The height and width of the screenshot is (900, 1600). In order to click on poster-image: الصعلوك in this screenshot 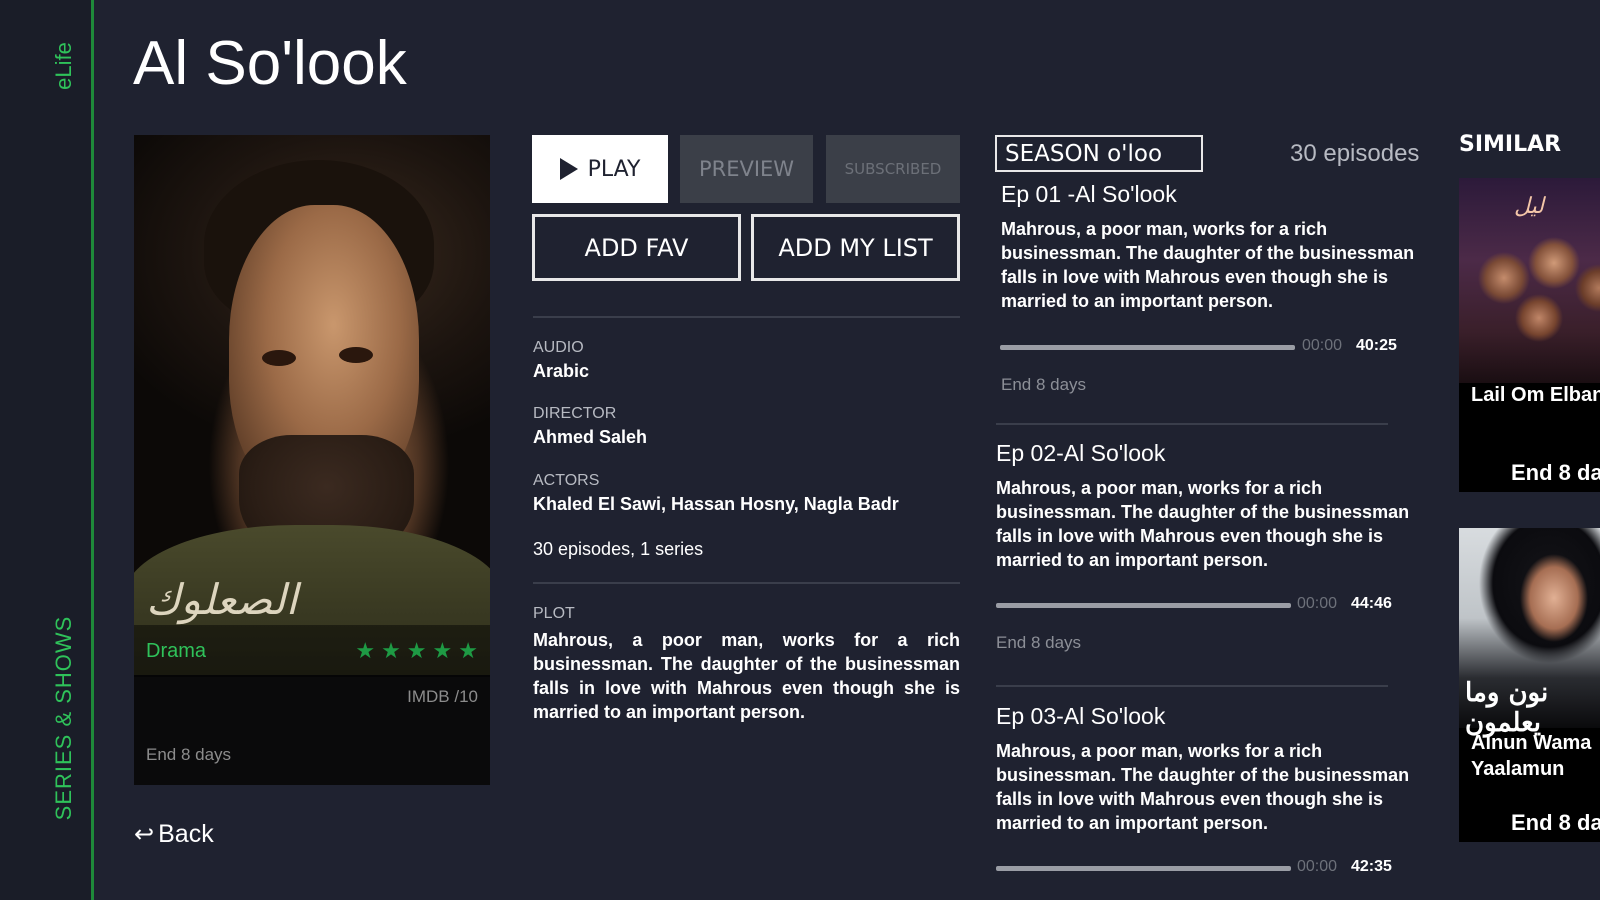, I will do `click(312, 405)`.